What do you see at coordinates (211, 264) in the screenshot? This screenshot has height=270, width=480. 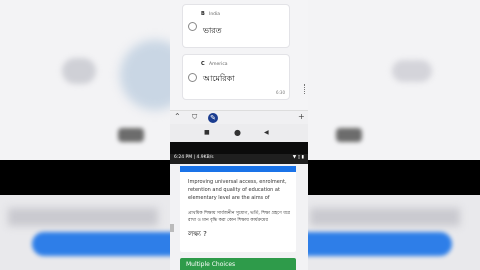 I see `question-type-label: Multiple Choices` at bounding box center [211, 264].